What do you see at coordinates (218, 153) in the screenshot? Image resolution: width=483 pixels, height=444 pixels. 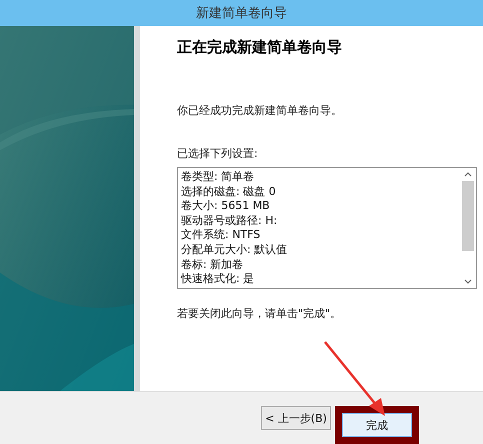 I see `settings-label: 已选择下列设置:` at bounding box center [218, 153].